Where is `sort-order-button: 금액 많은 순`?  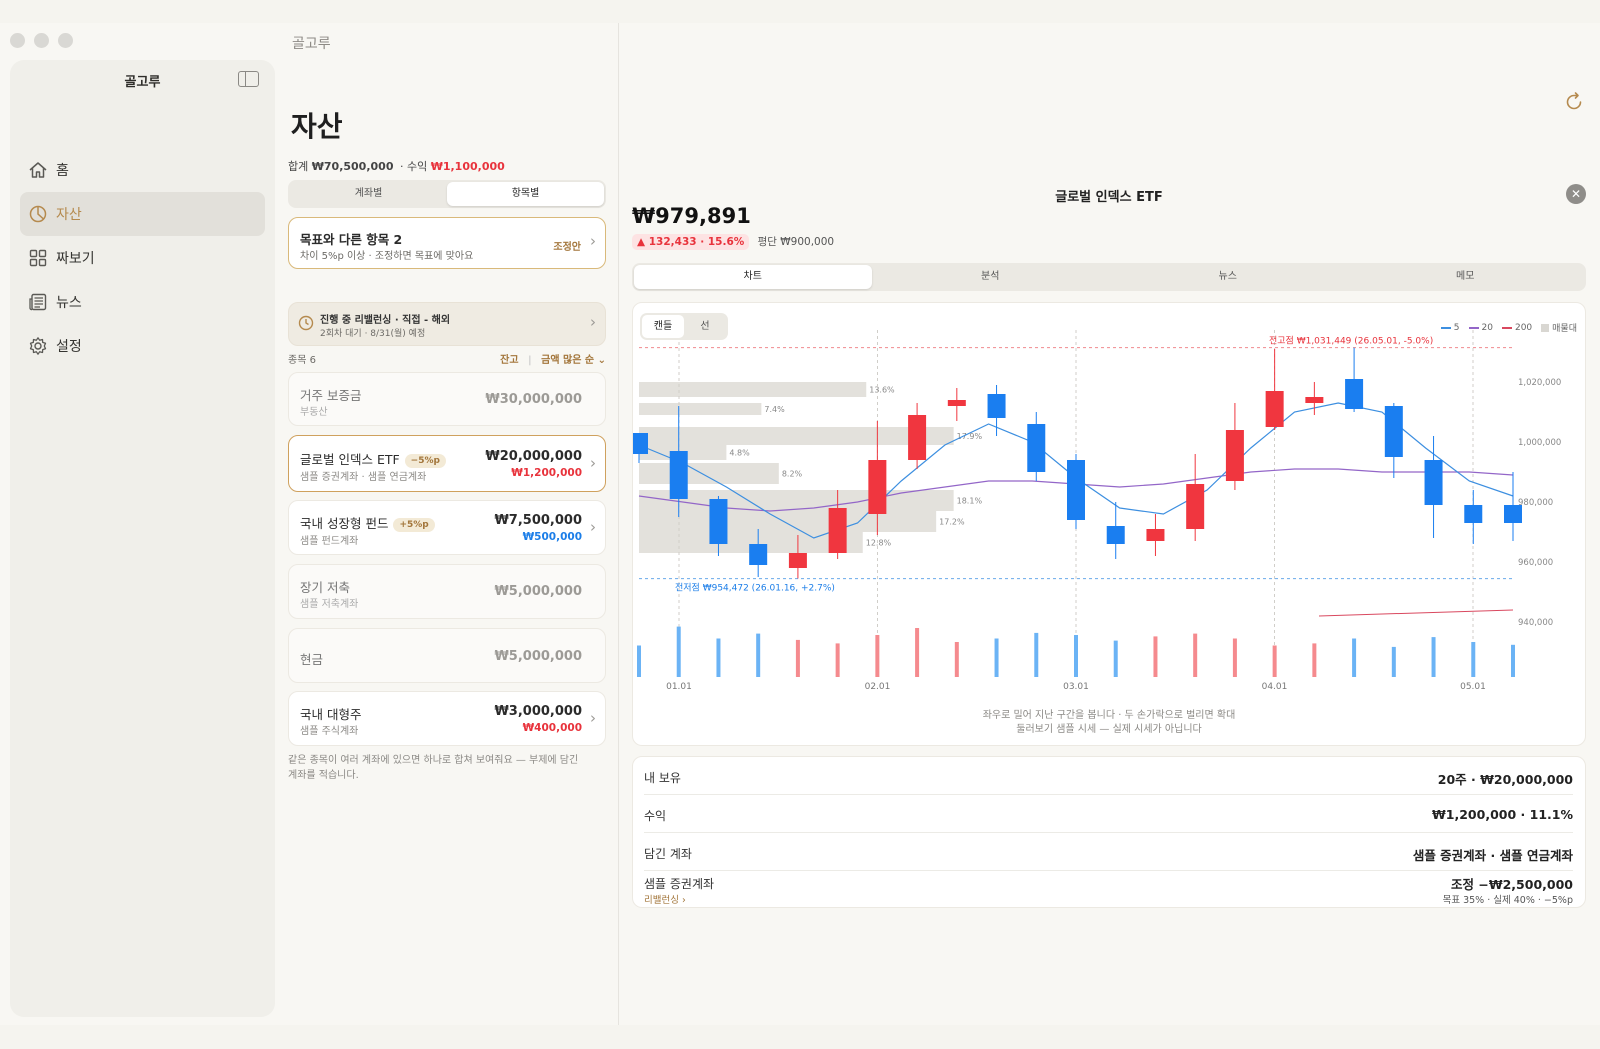
sort-order-button: 금액 많은 순 is located at coordinates (567, 360).